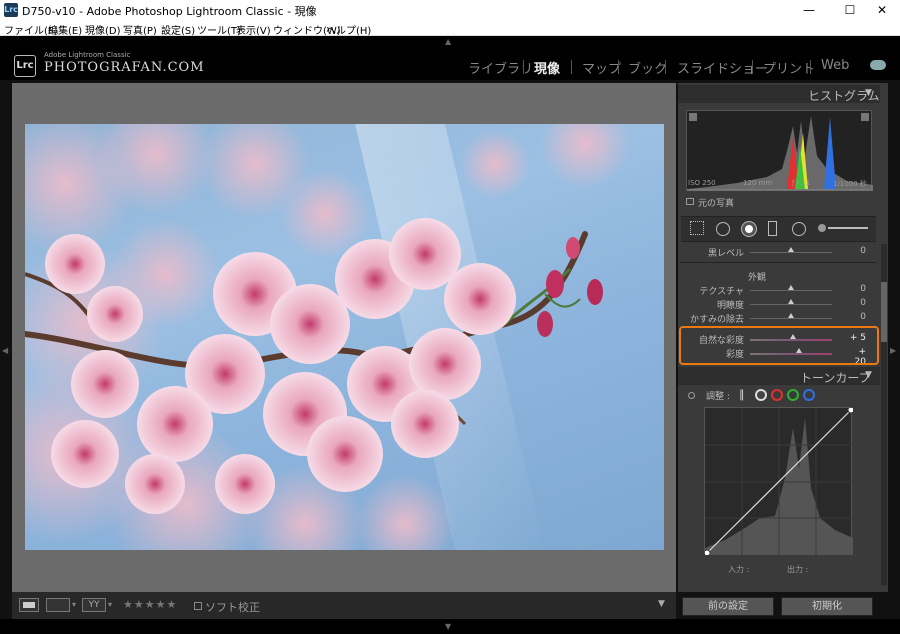 The image size is (900, 634). I want to click on histogram-chart, so click(779, 150).